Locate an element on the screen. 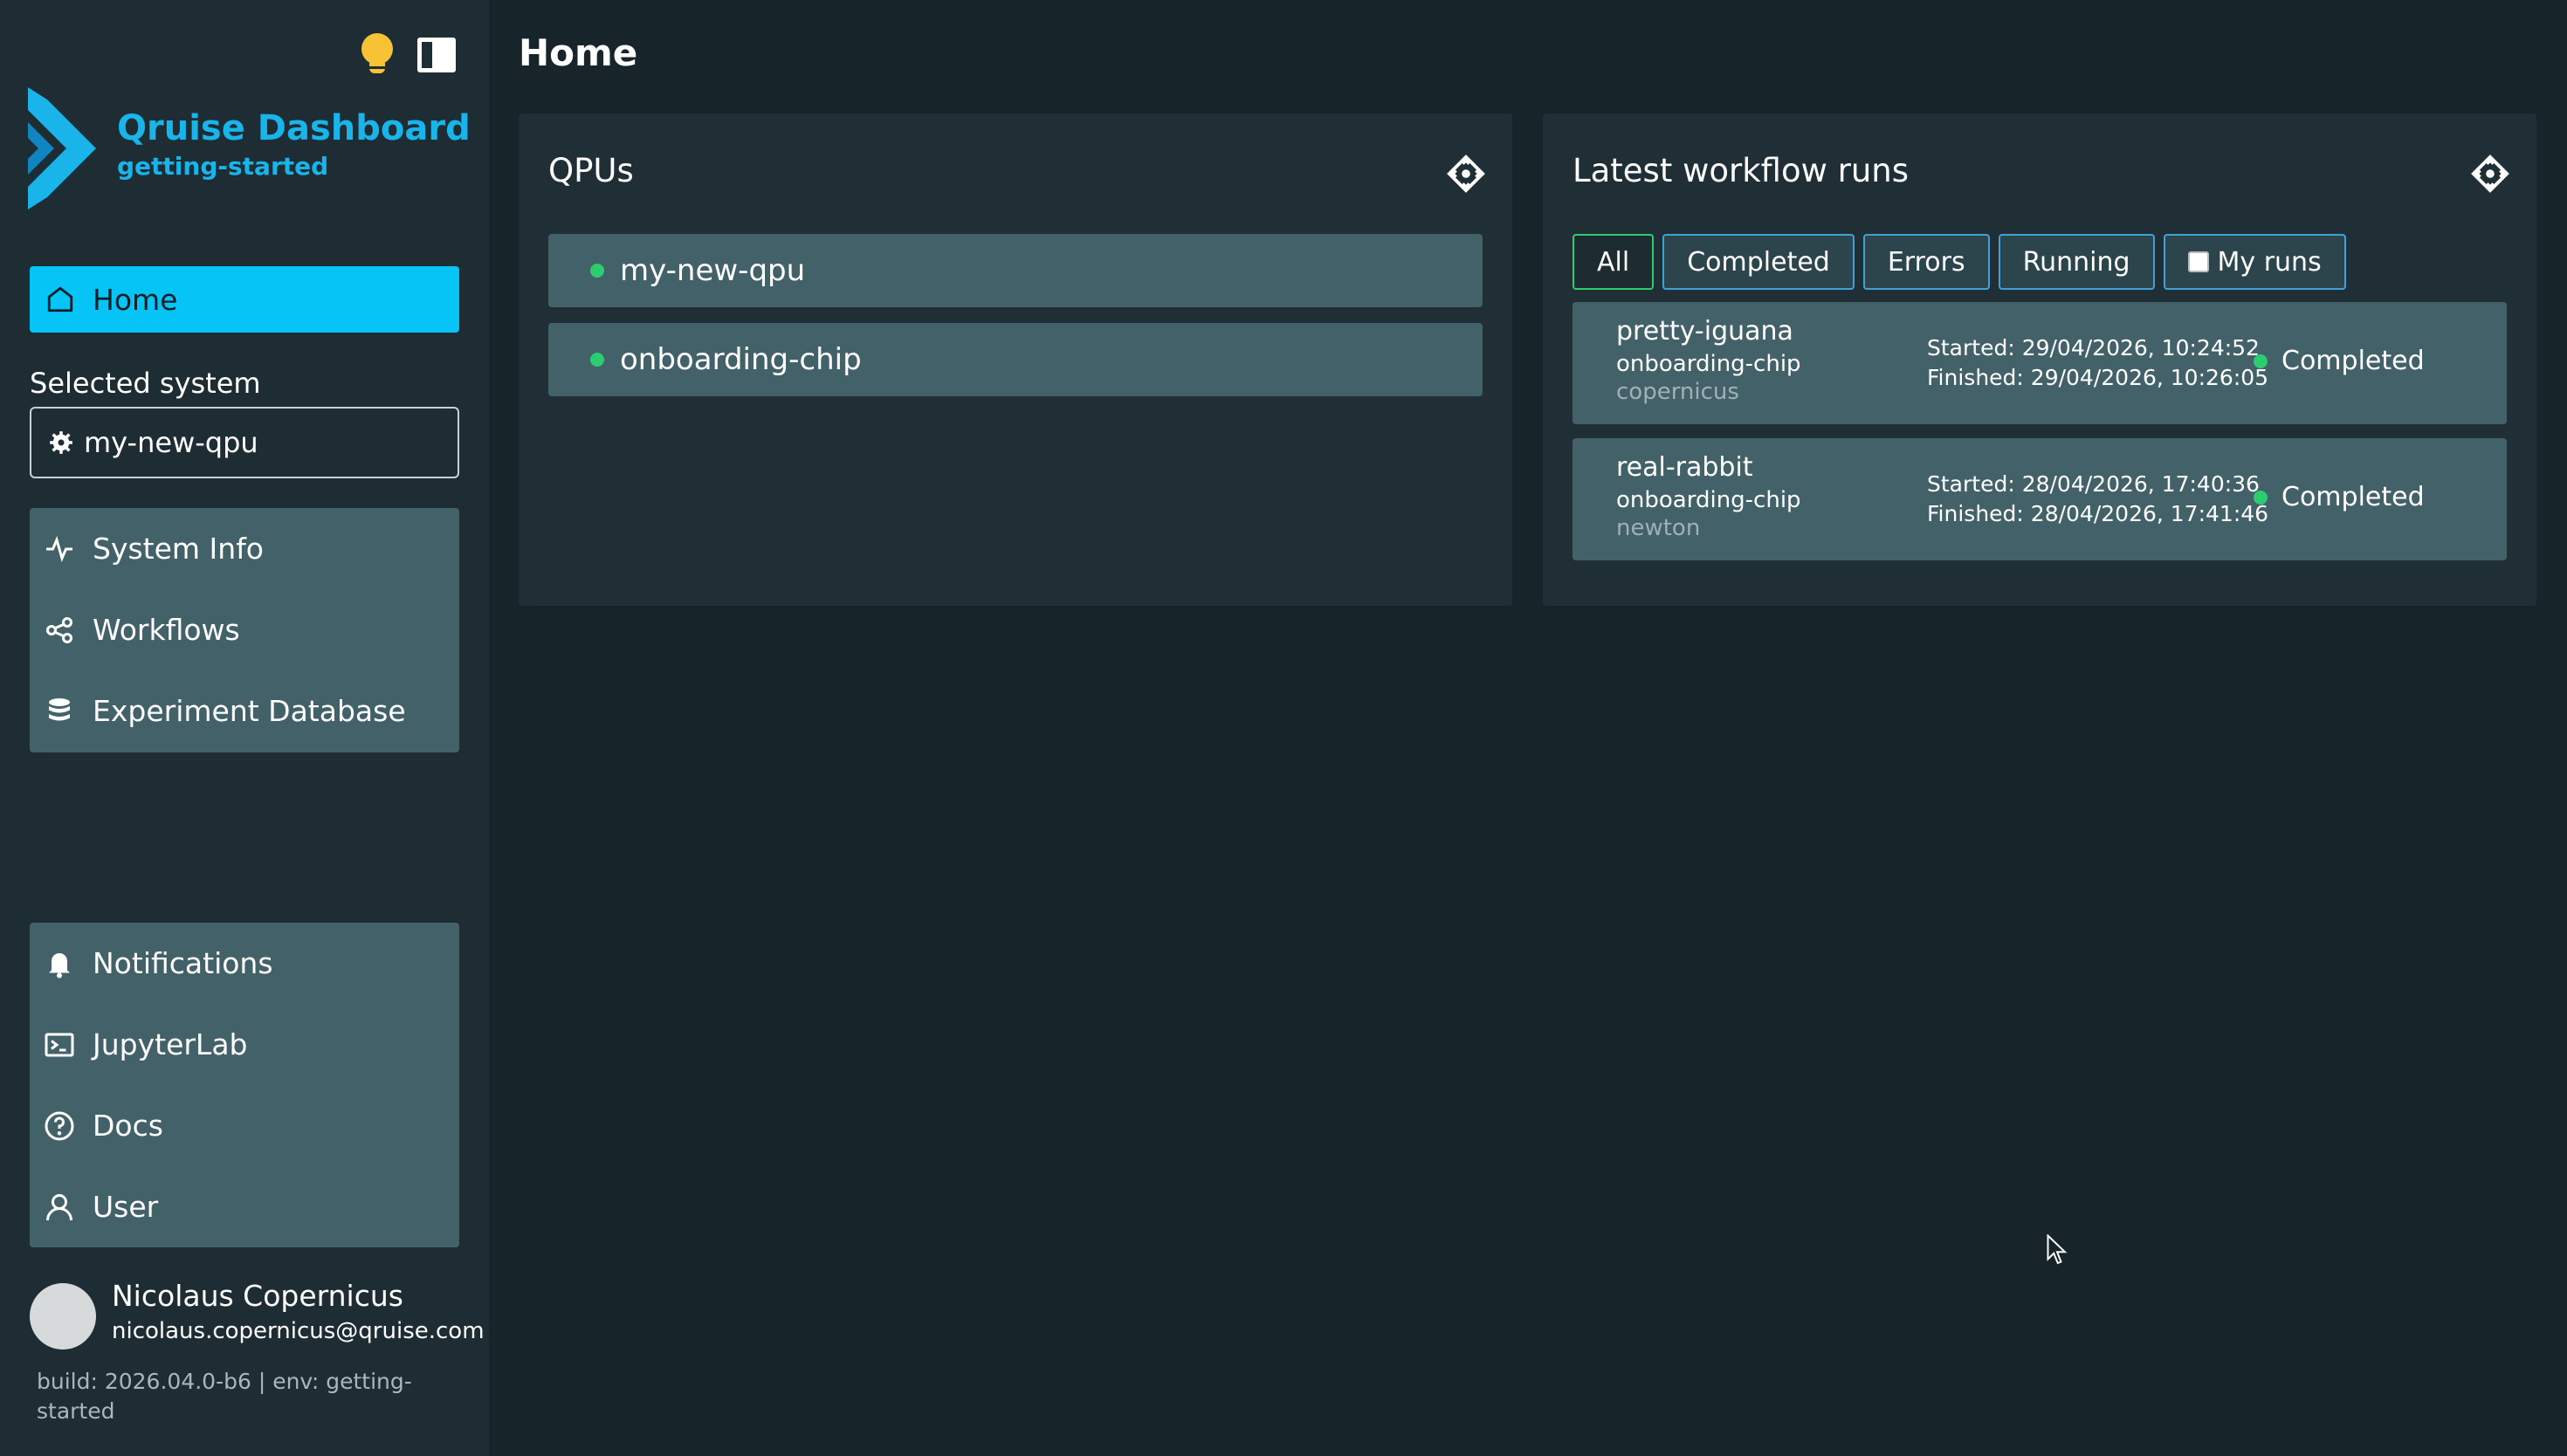  run-name: real-rabbit is located at coordinates (1684, 467).